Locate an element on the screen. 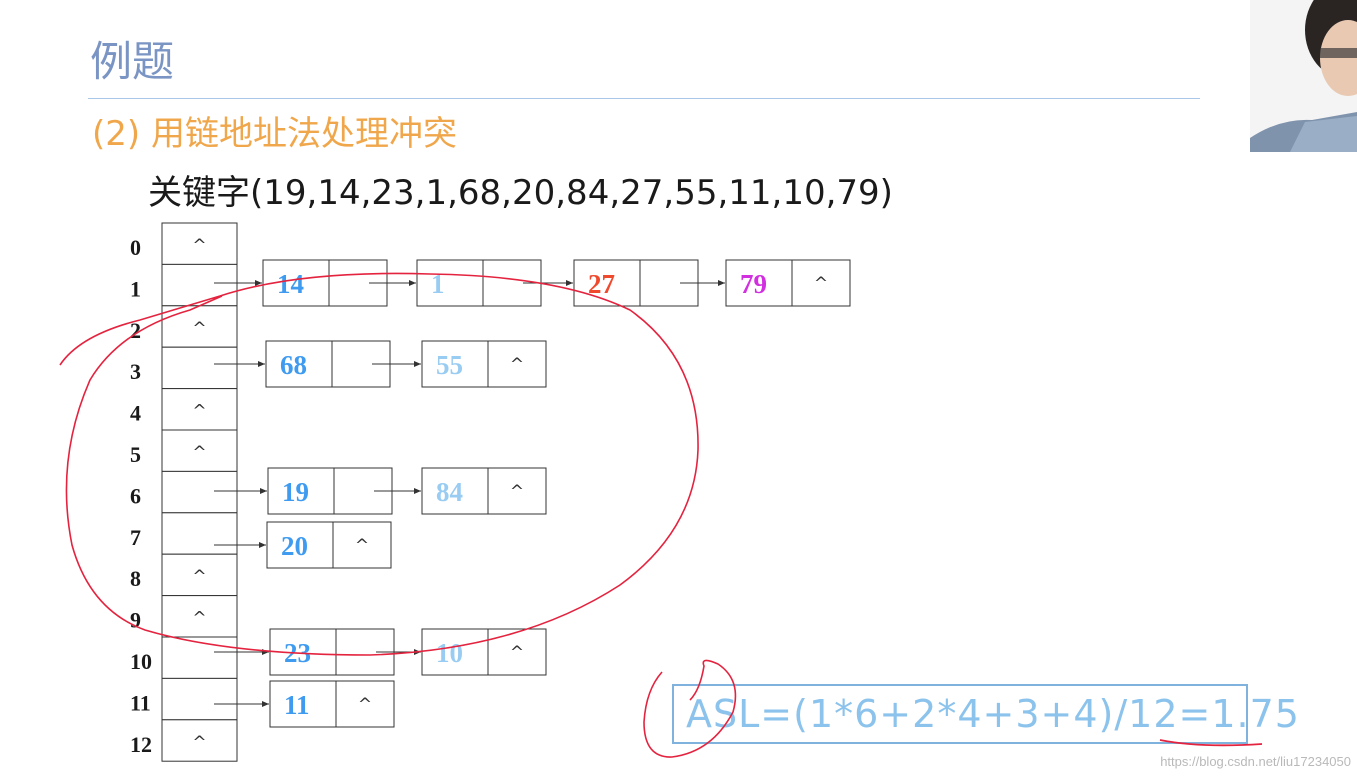 The width and height of the screenshot is (1357, 779). slot-index-8: 8 is located at coordinates (135, 578).